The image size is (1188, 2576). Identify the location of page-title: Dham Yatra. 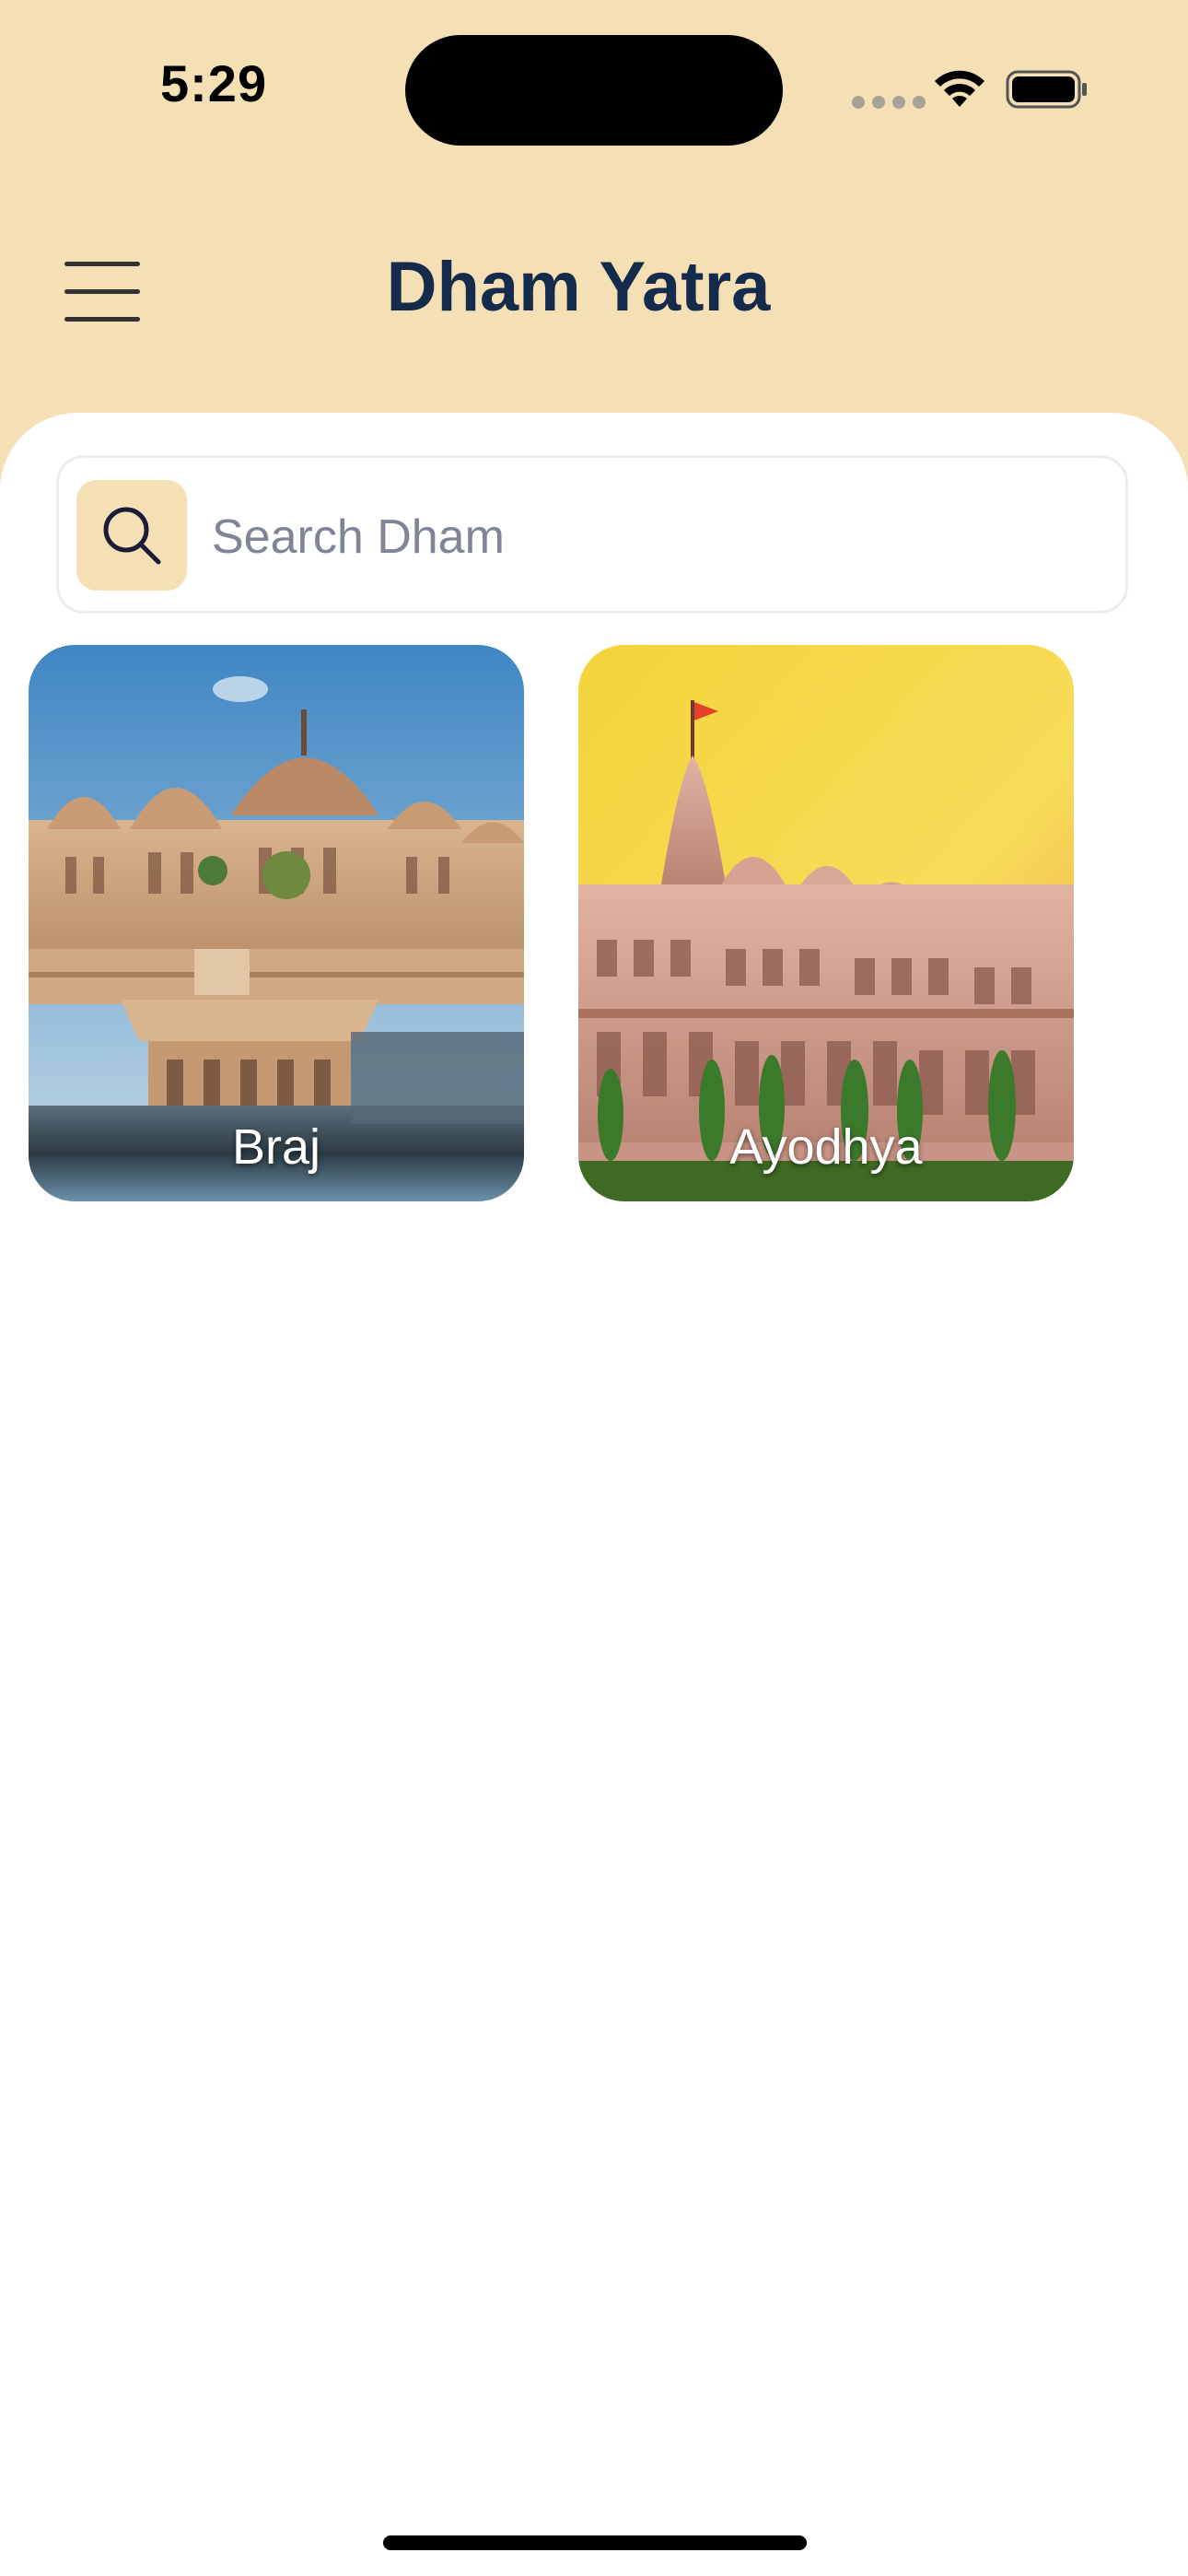
(578, 287).